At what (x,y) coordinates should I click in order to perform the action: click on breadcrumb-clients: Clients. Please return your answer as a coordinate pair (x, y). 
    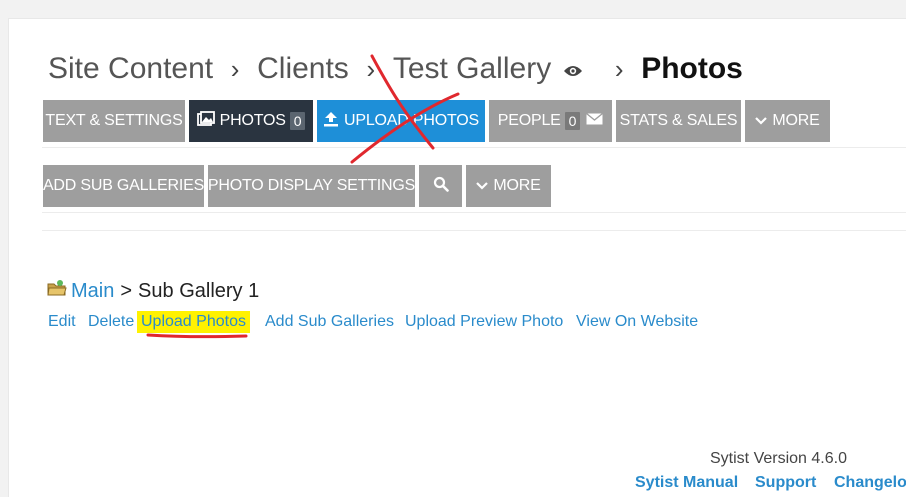
    Looking at the image, I should click on (303, 69).